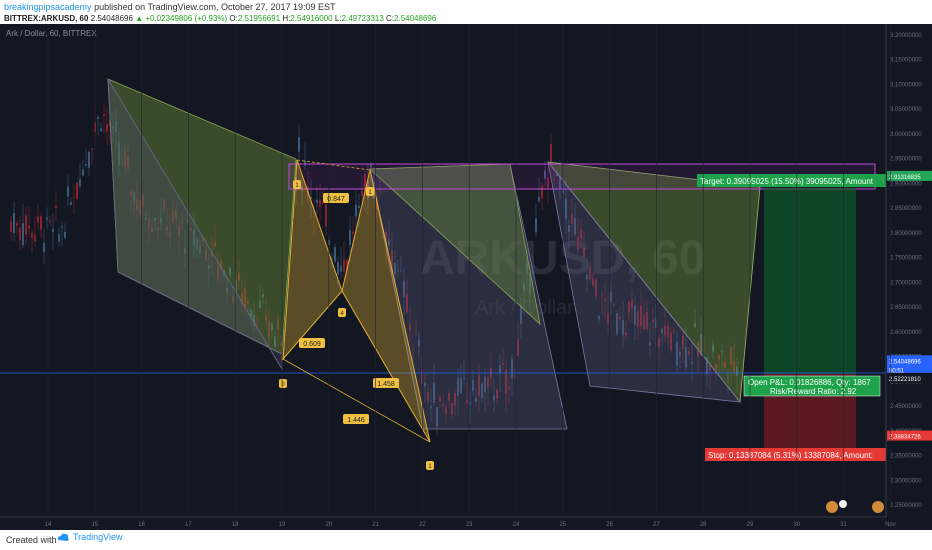  I want to click on x-tick-label: 22, so click(422, 525).